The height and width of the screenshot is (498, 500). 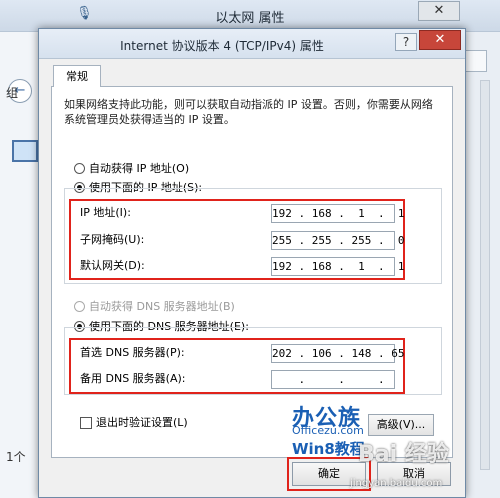 What do you see at coordinates (142, 422) in the screenshot?
I see `validate-settings-label: 退出时验证设置(L)` at bounding box center [142, 422].